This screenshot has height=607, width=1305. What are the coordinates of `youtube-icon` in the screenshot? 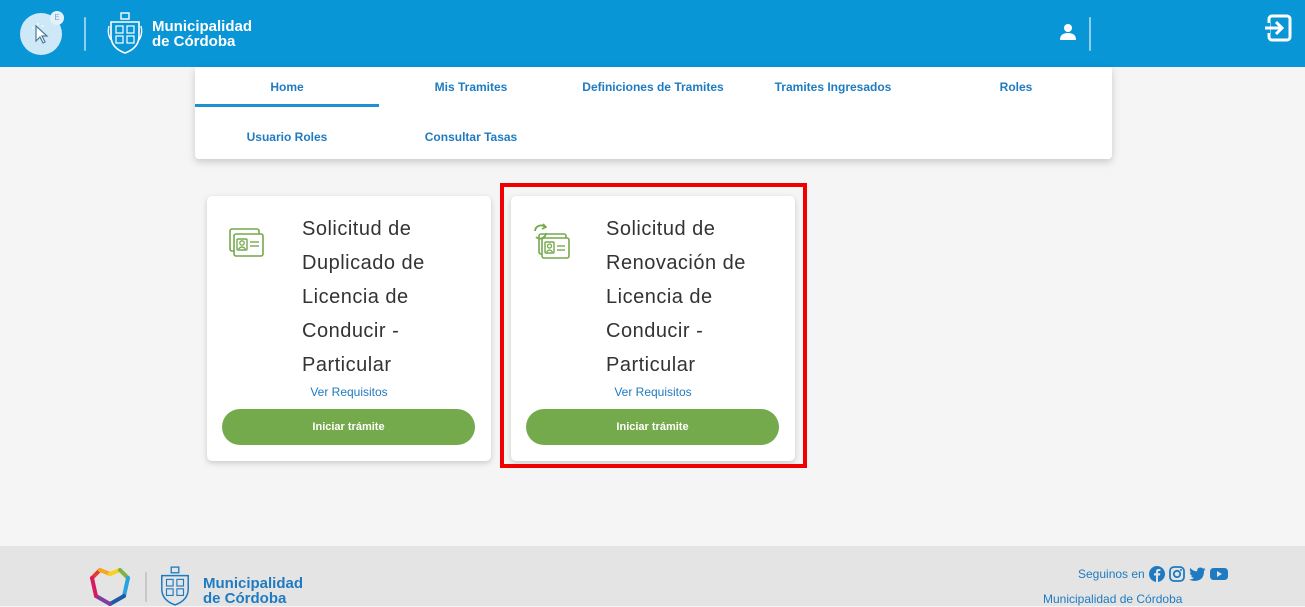 It's located at (1218, 574).